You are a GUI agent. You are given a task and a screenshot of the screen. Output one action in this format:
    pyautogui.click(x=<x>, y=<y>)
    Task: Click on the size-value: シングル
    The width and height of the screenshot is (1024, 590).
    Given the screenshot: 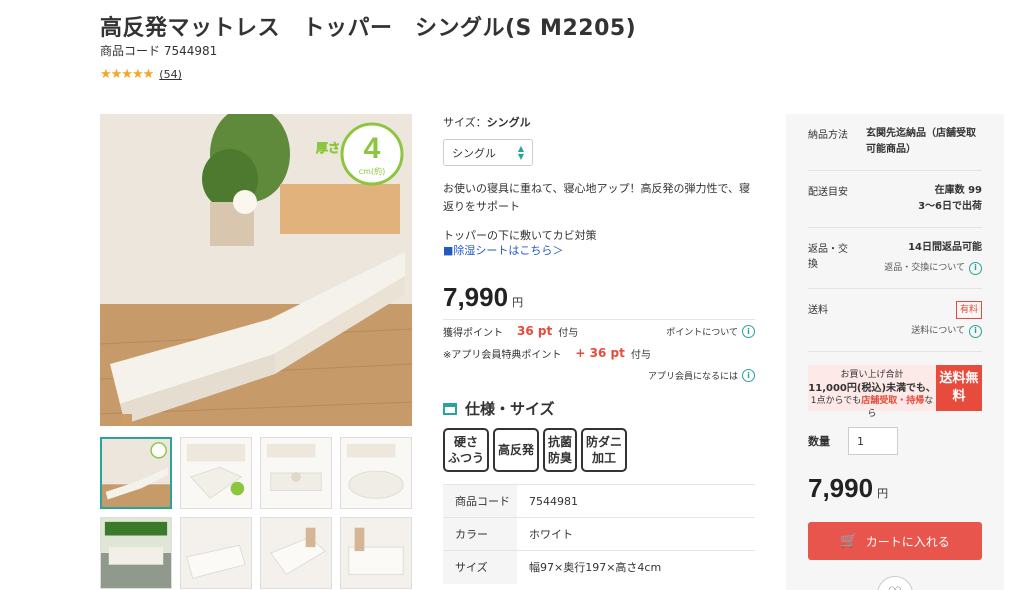 What is the action you would take?
    pyautogui.click(x=508, y=122)
    